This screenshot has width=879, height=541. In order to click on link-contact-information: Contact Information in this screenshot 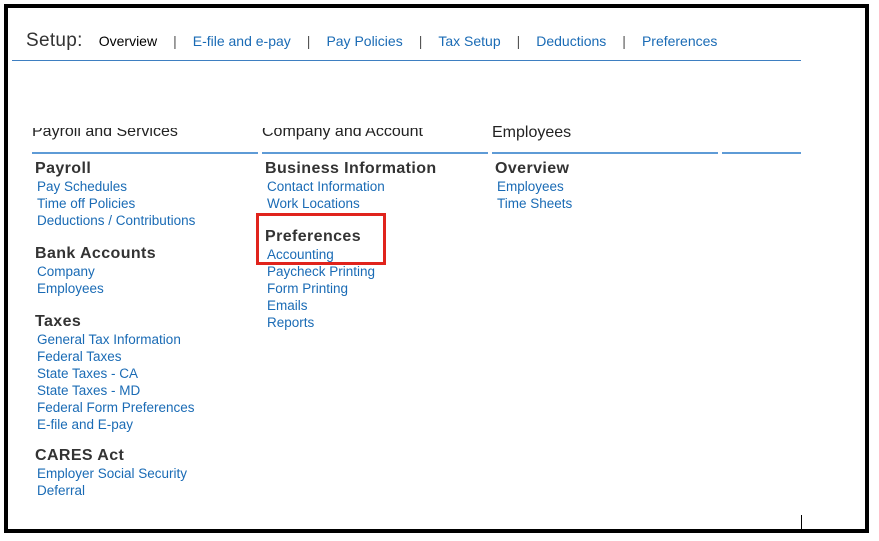, I will do `click(352, 186)`.